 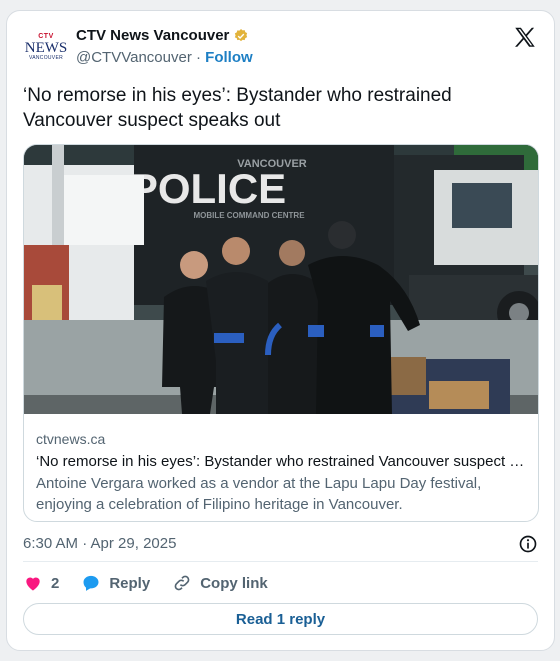 What do you see at coordinates (229, 57) in the screenshot?
I see `follow-button: Follow` at bounding box center [229, 57].